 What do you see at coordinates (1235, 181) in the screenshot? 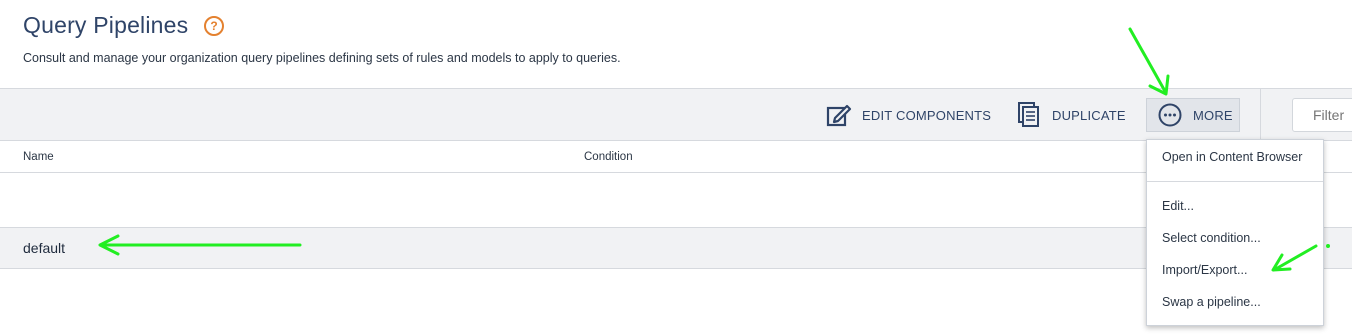
I see `menu-divider` at bounding box center [1235, 181].